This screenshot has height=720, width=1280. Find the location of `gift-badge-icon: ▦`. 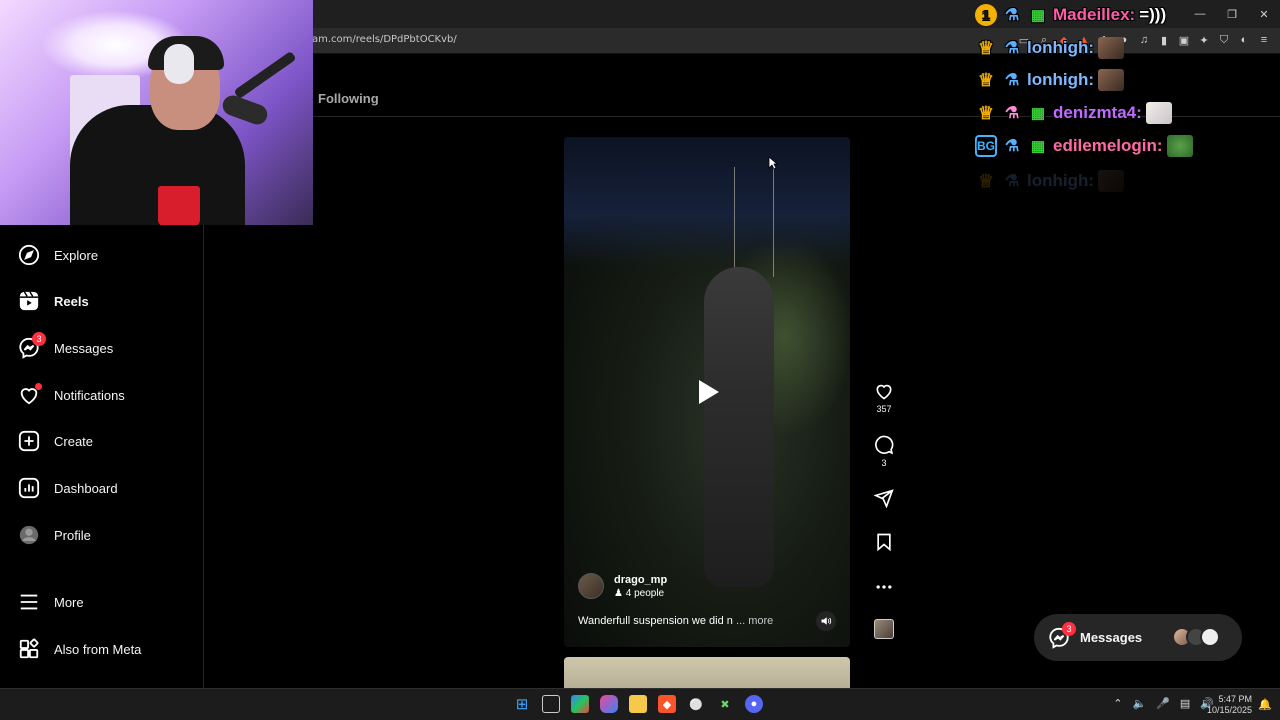

gift-badge-icon: ▦ is located at coordinates (1038, 15).